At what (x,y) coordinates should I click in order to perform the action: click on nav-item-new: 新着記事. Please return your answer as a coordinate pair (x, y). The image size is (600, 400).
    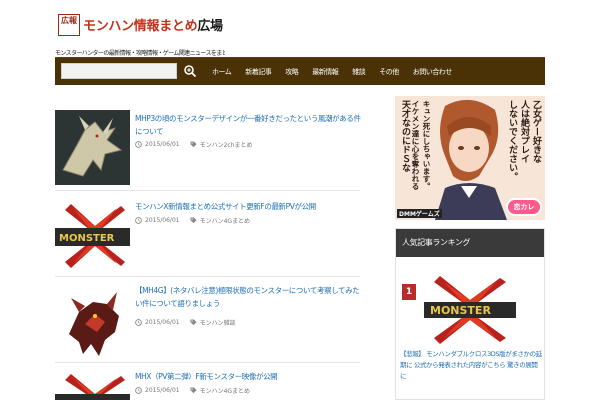
    Looking at the image, I should click on (258, 72).